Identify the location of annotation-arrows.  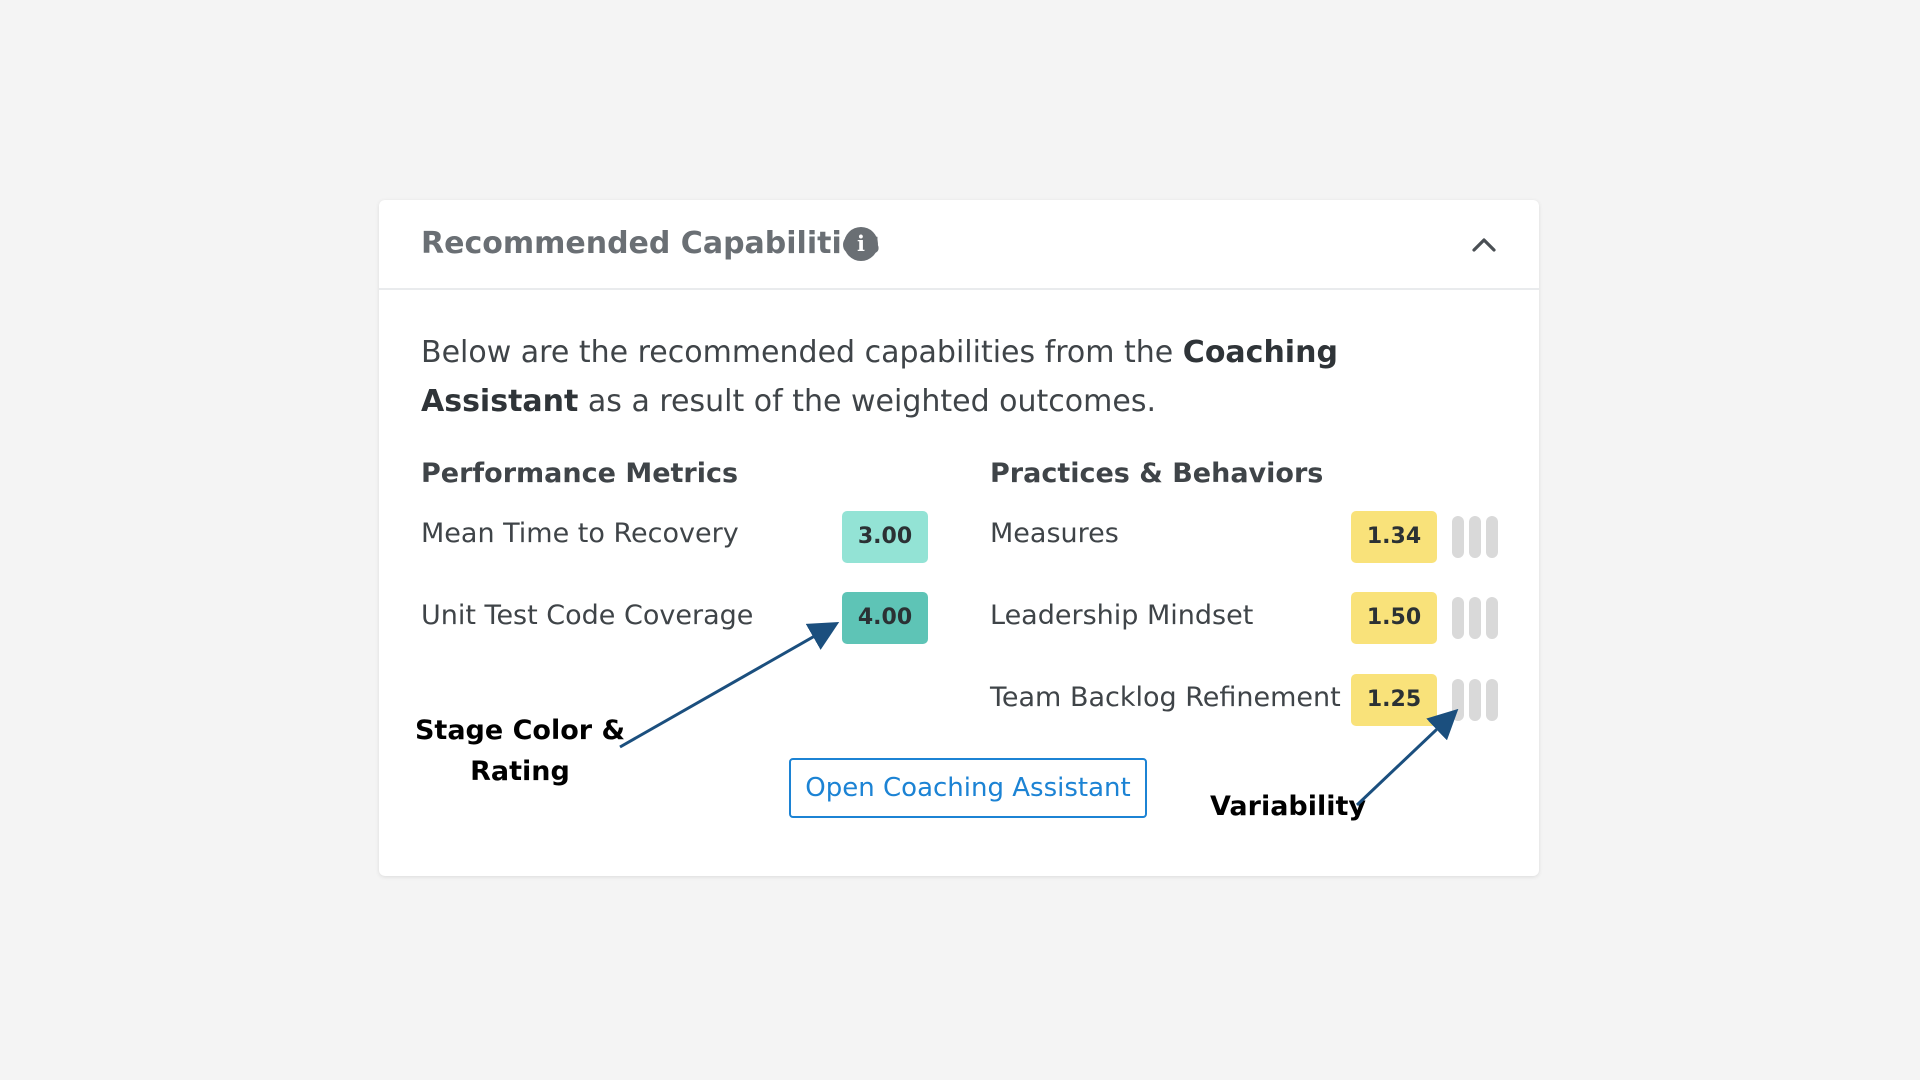
(1039, 714).